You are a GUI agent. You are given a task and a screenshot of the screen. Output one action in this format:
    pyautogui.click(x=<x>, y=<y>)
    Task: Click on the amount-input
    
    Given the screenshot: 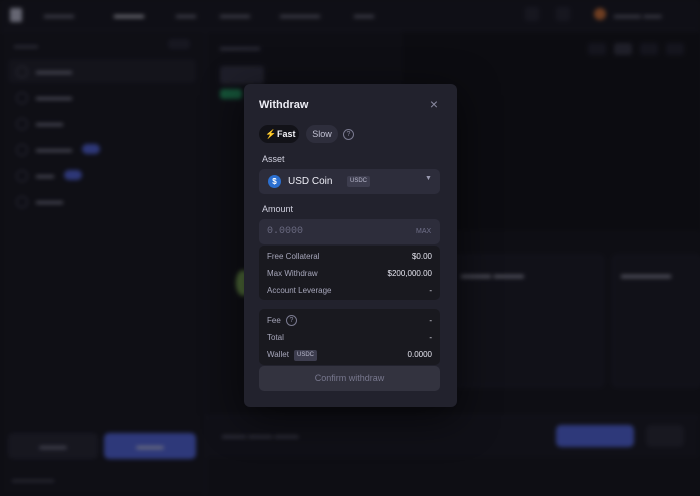 What is the action you would take?
    pyautogui.click(x=349, y=231)
    